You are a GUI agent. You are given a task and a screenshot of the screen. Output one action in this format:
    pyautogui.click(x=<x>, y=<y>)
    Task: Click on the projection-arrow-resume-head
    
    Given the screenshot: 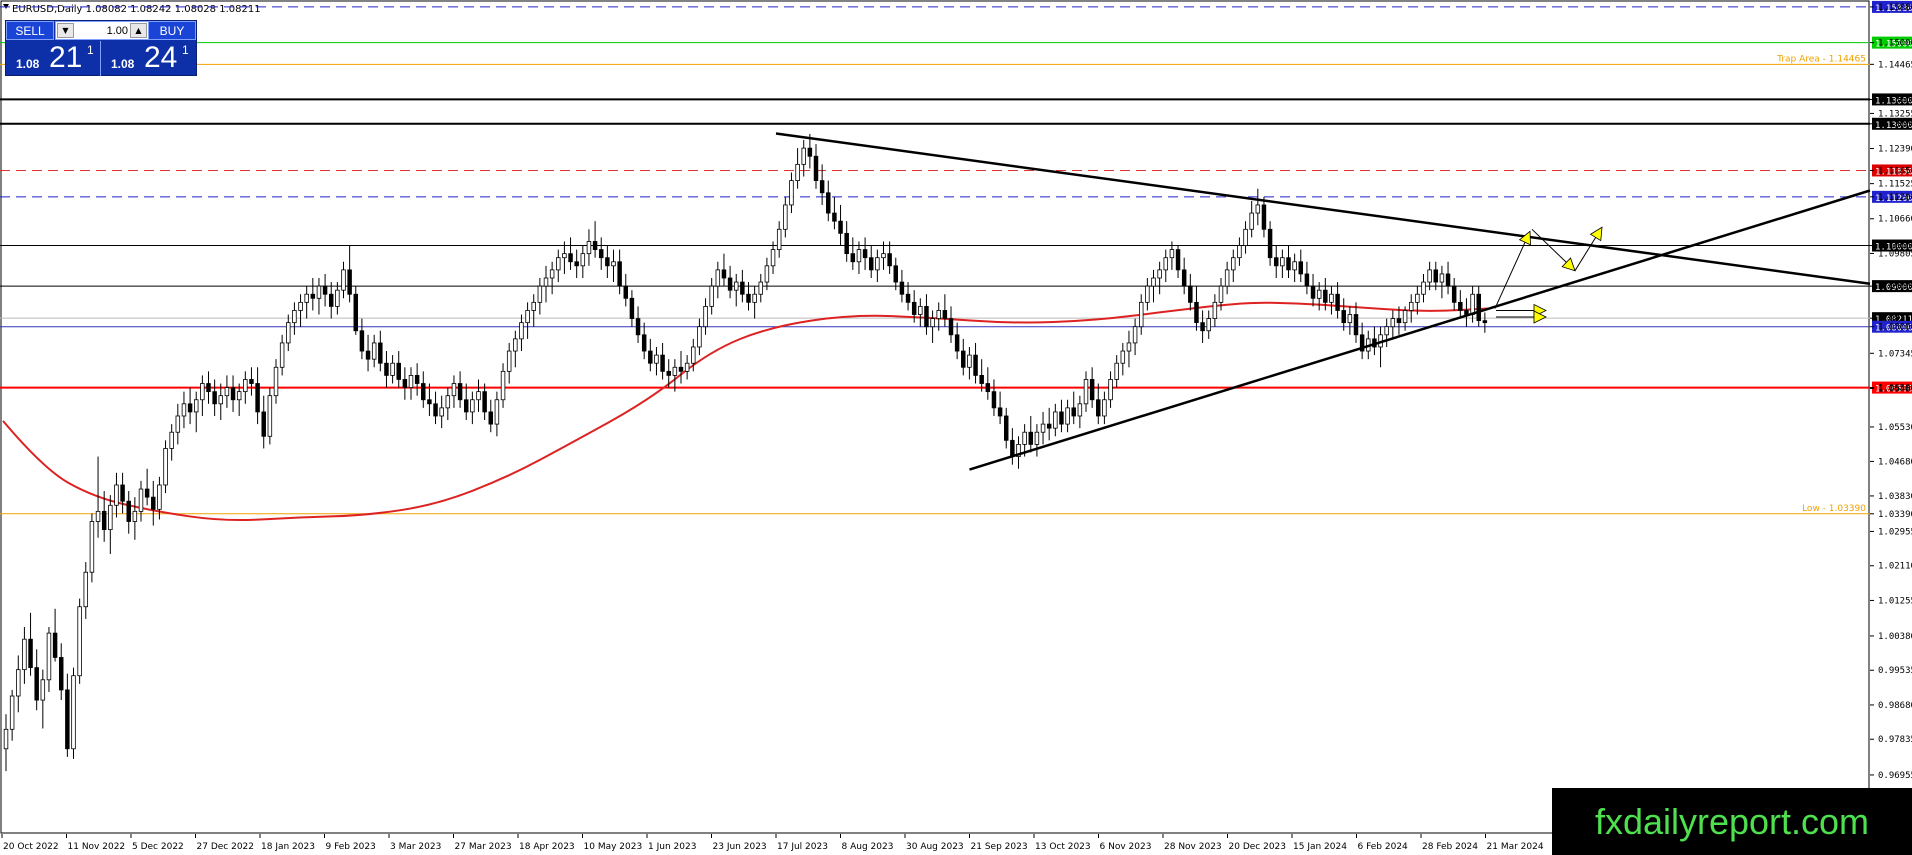 What is the action you would take?
    pyautogui.click(x=1596, y=234)
    